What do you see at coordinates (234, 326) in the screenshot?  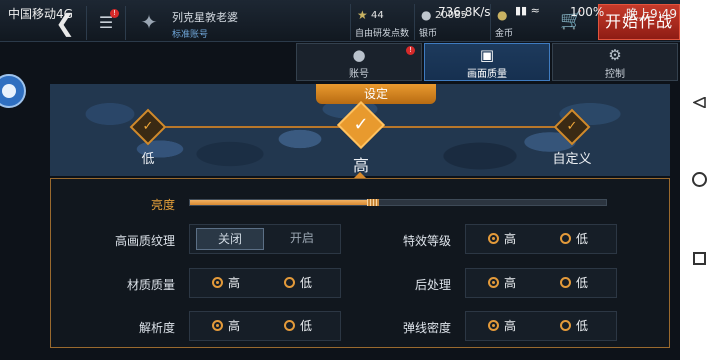 I see `resolution-high-label: 高` at bounding box center [234, 326].